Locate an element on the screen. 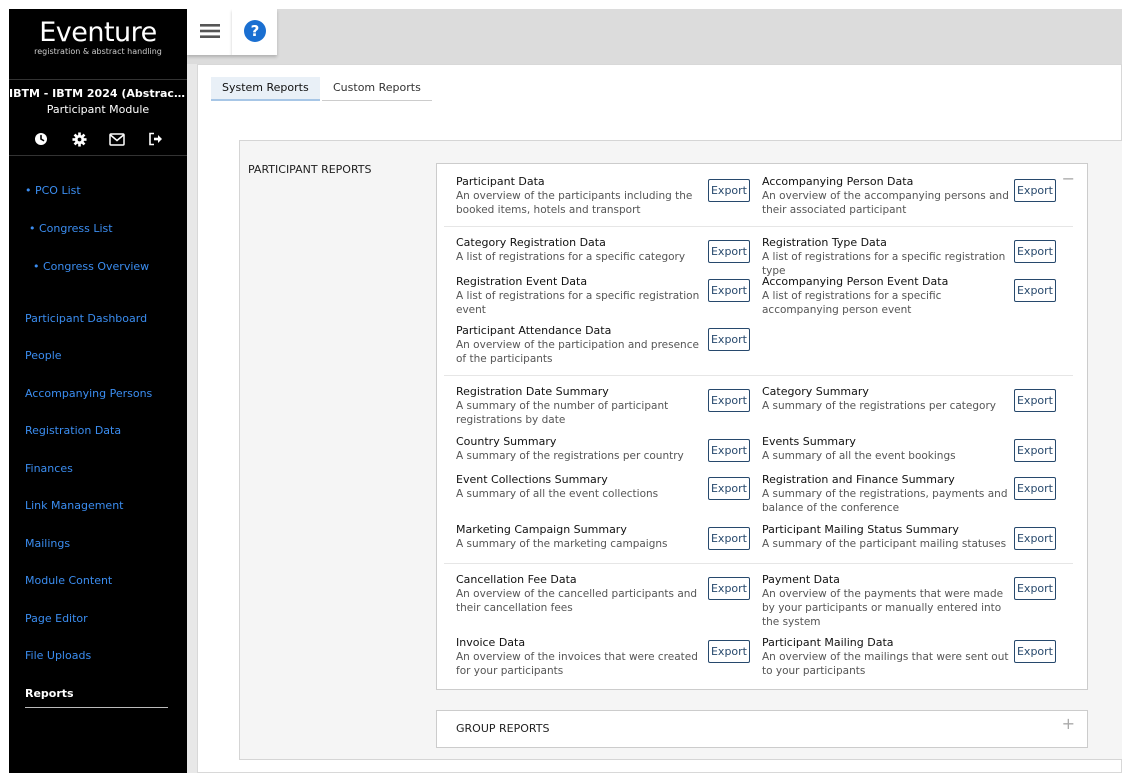 This screenshot has width=1130, height=781. report-description: A summary of the marketing campaigns is located at coordinates (562, 544).